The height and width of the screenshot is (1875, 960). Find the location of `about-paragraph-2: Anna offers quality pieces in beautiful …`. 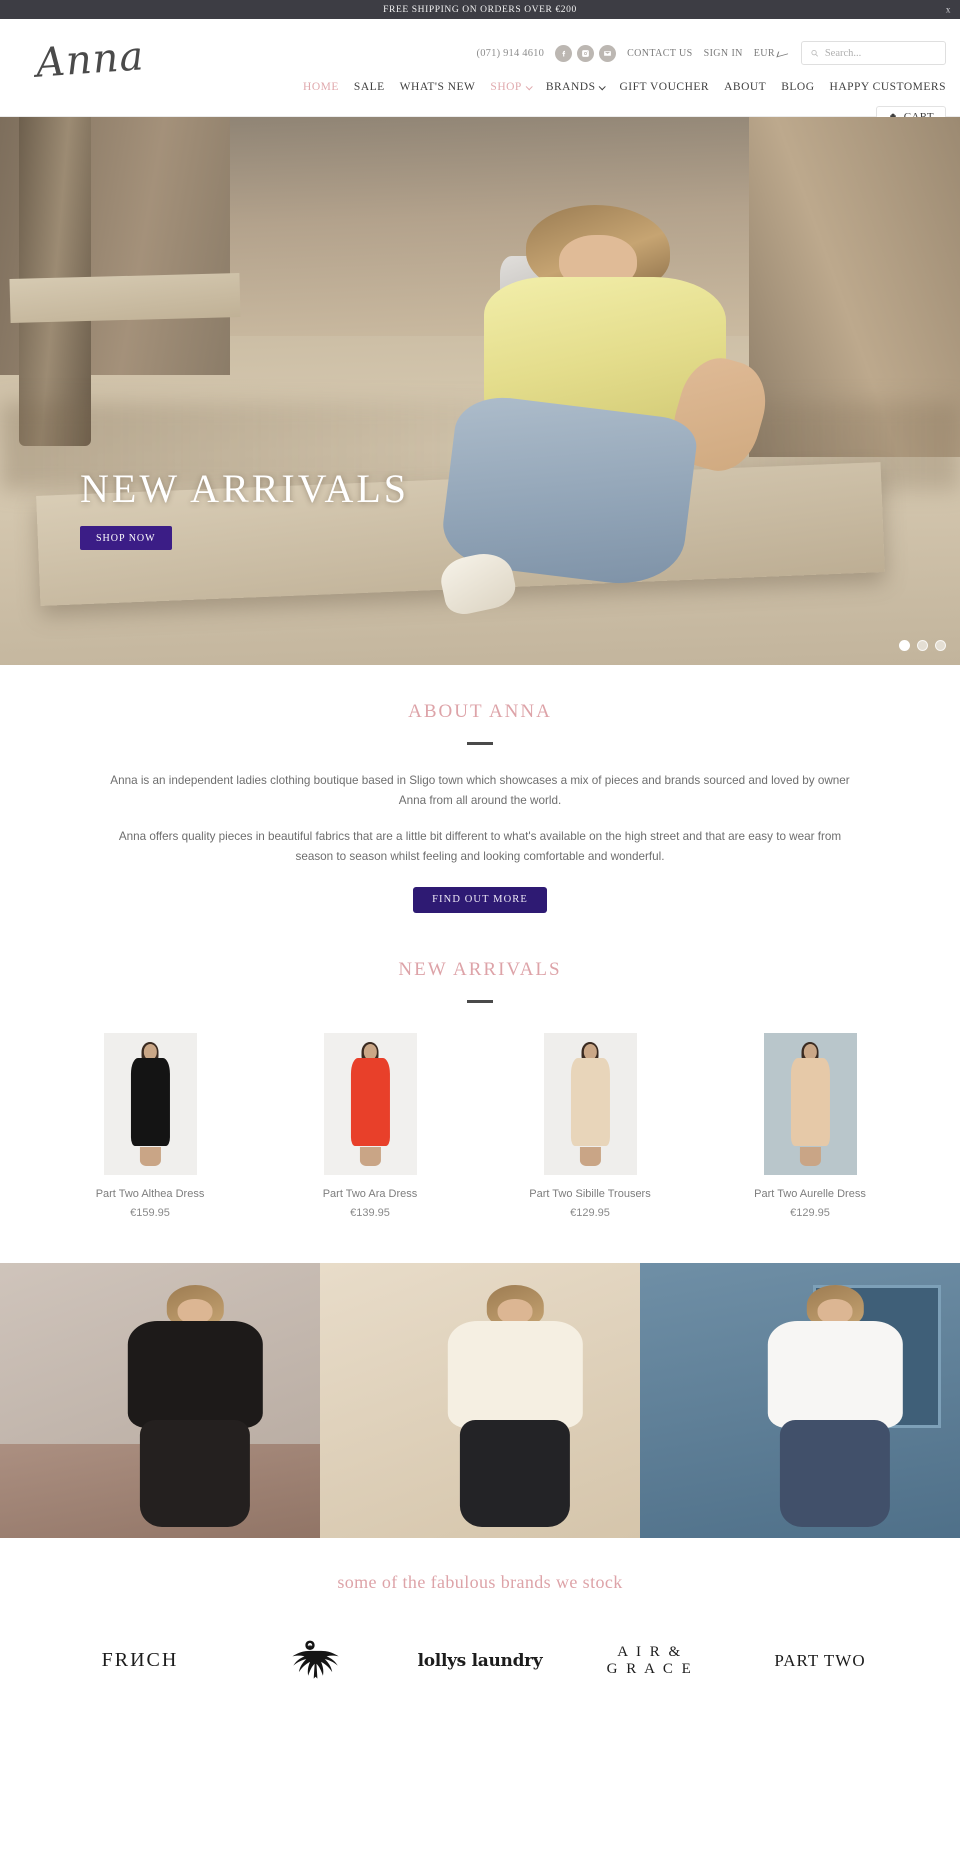

about-paragraph-2: Anna offers quality pieces in beautiful … is located at coordinates (480, 846).